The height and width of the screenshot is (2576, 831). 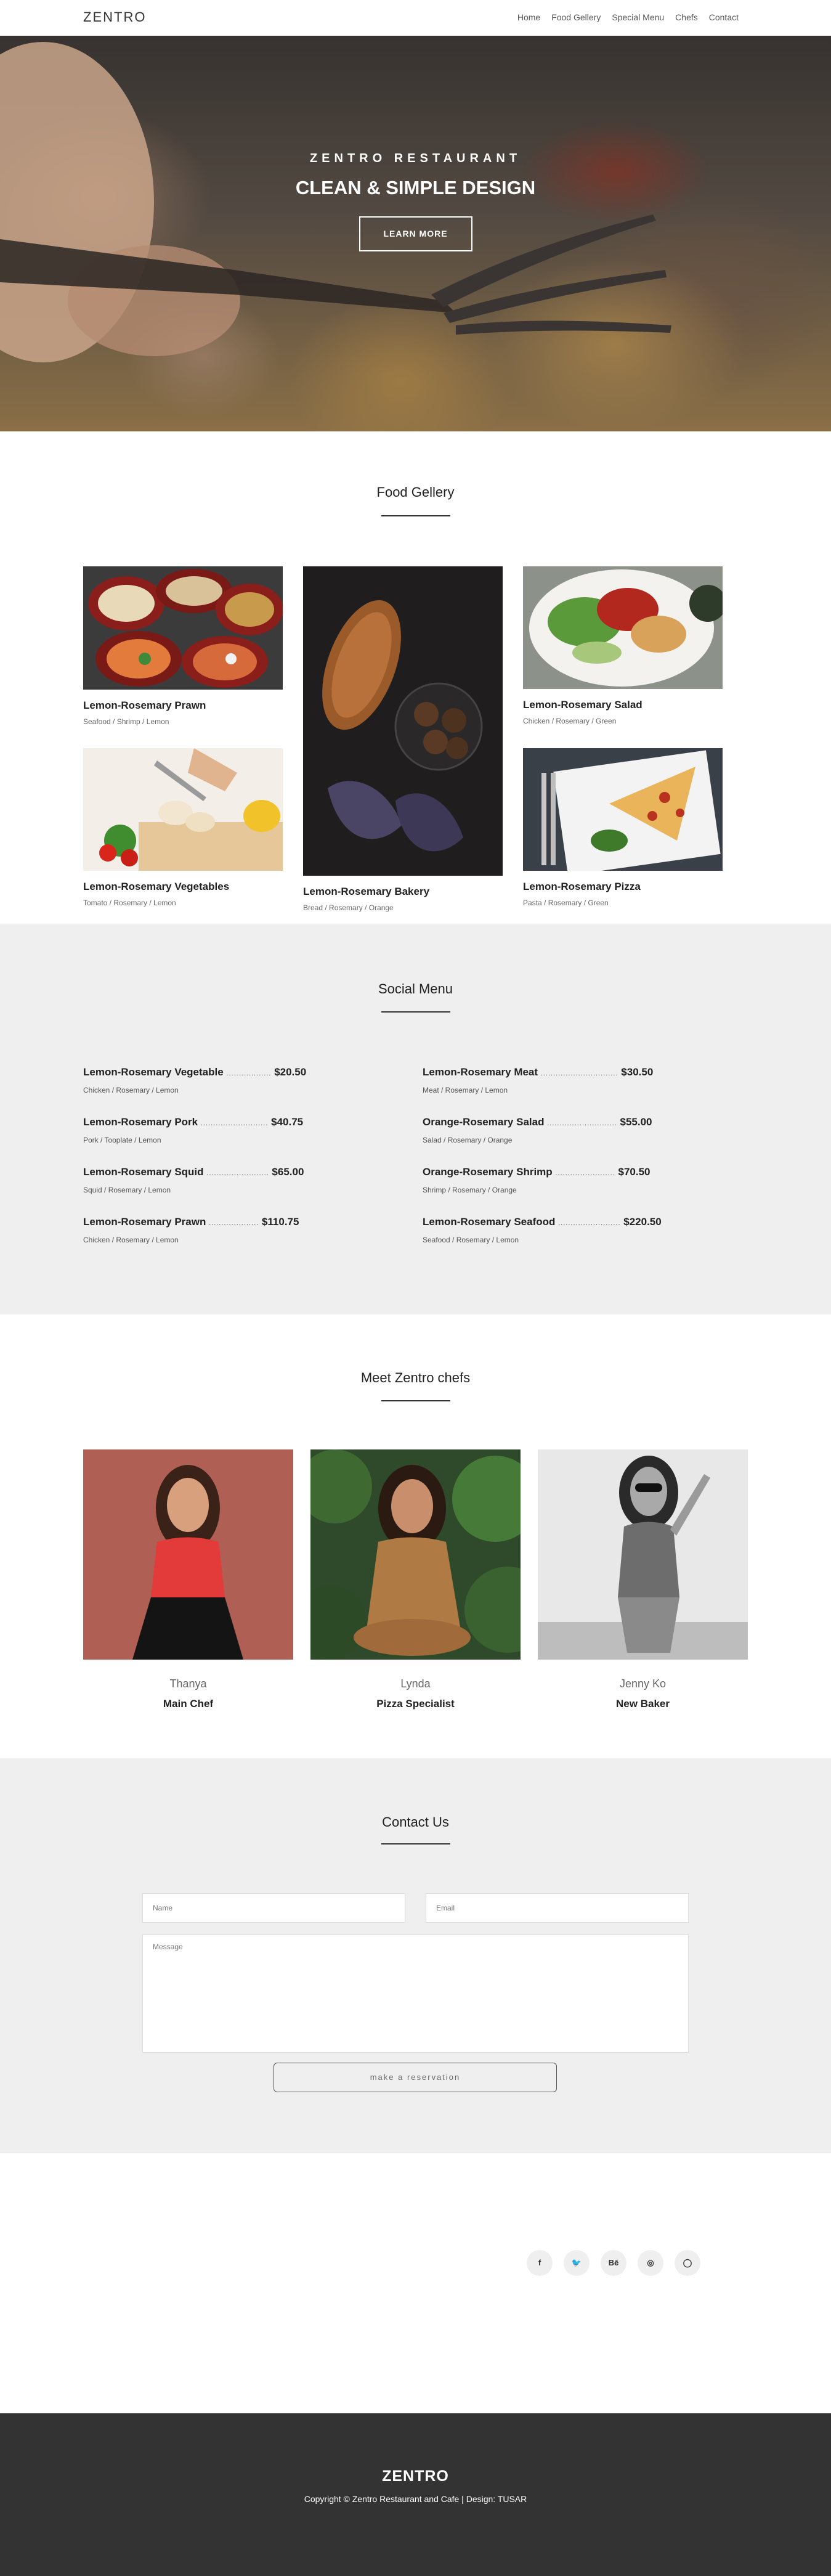 What do you see at coordinates (634, 1172) in the screenshot?
I see `menu-item-price: $70.50` at bounding box center [634, 1172].